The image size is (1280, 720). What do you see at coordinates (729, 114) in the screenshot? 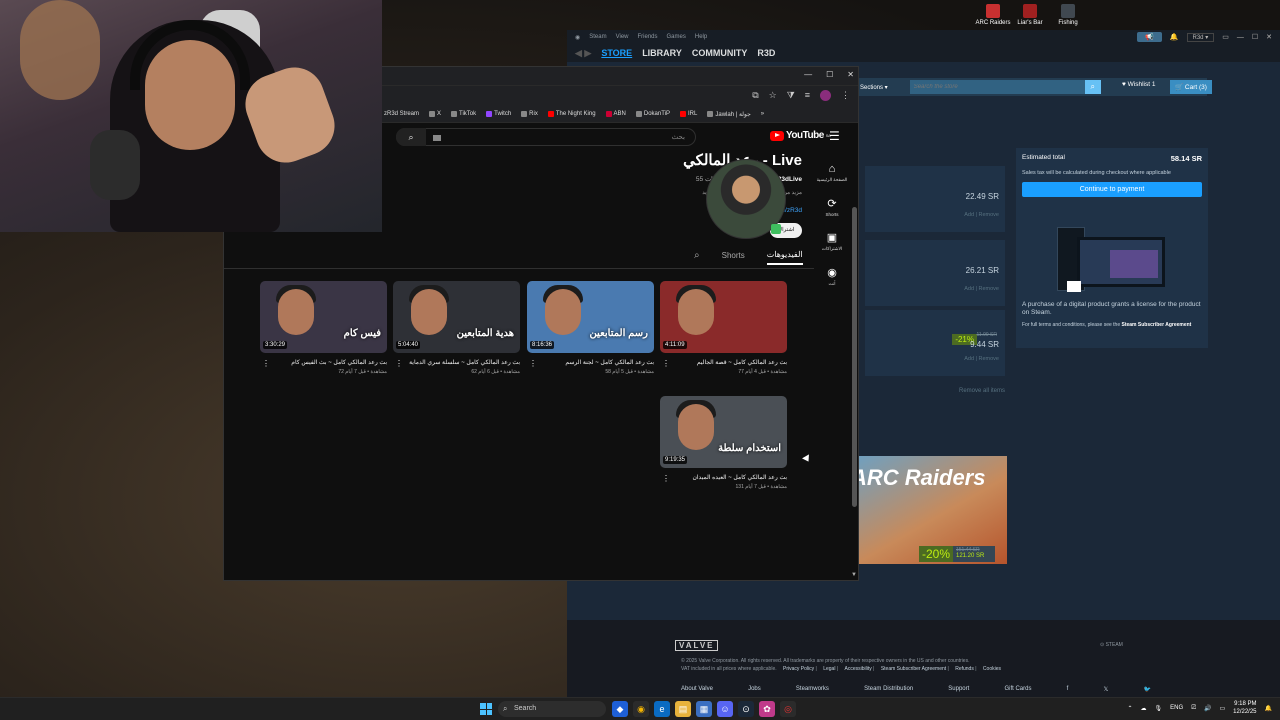
I see `bookmark: Jawlah | جولة` at bounding box center [729, 114].